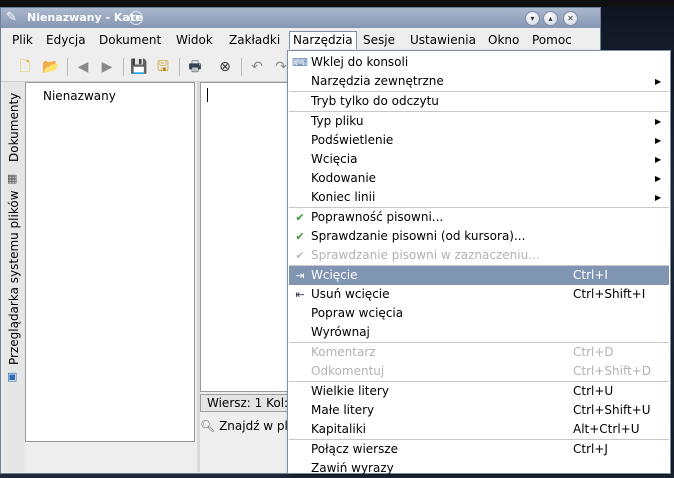 This screenshot has width=674, height=478. Describe the element at coordinates (590, 275) in the screenshot. I see `menu-item-shortcut: Ctrl+I` at that location.